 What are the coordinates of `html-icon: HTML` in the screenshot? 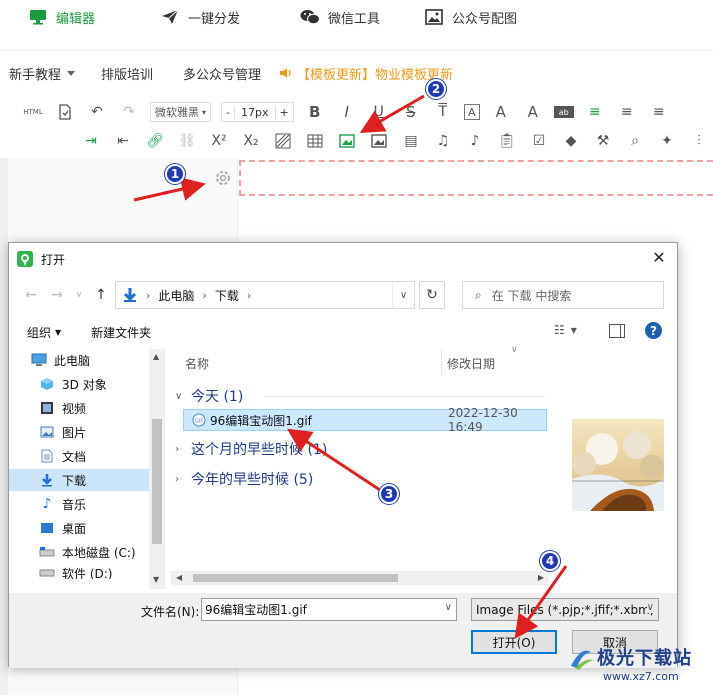 It's located at (33, 112).